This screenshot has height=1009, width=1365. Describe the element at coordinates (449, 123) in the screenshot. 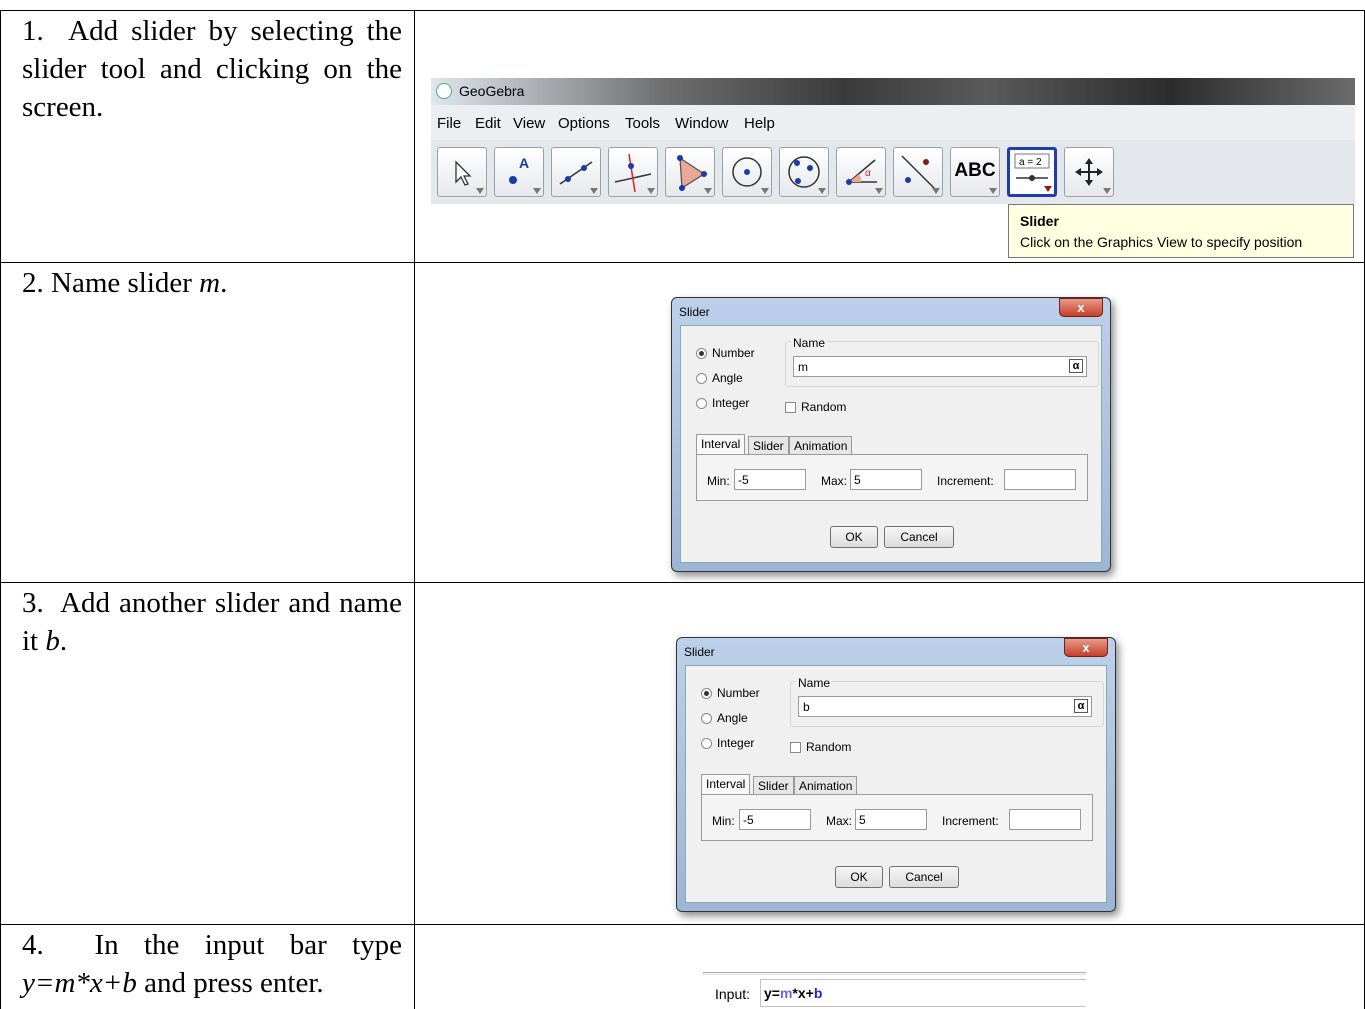

I see `menu-file: File` at that location.